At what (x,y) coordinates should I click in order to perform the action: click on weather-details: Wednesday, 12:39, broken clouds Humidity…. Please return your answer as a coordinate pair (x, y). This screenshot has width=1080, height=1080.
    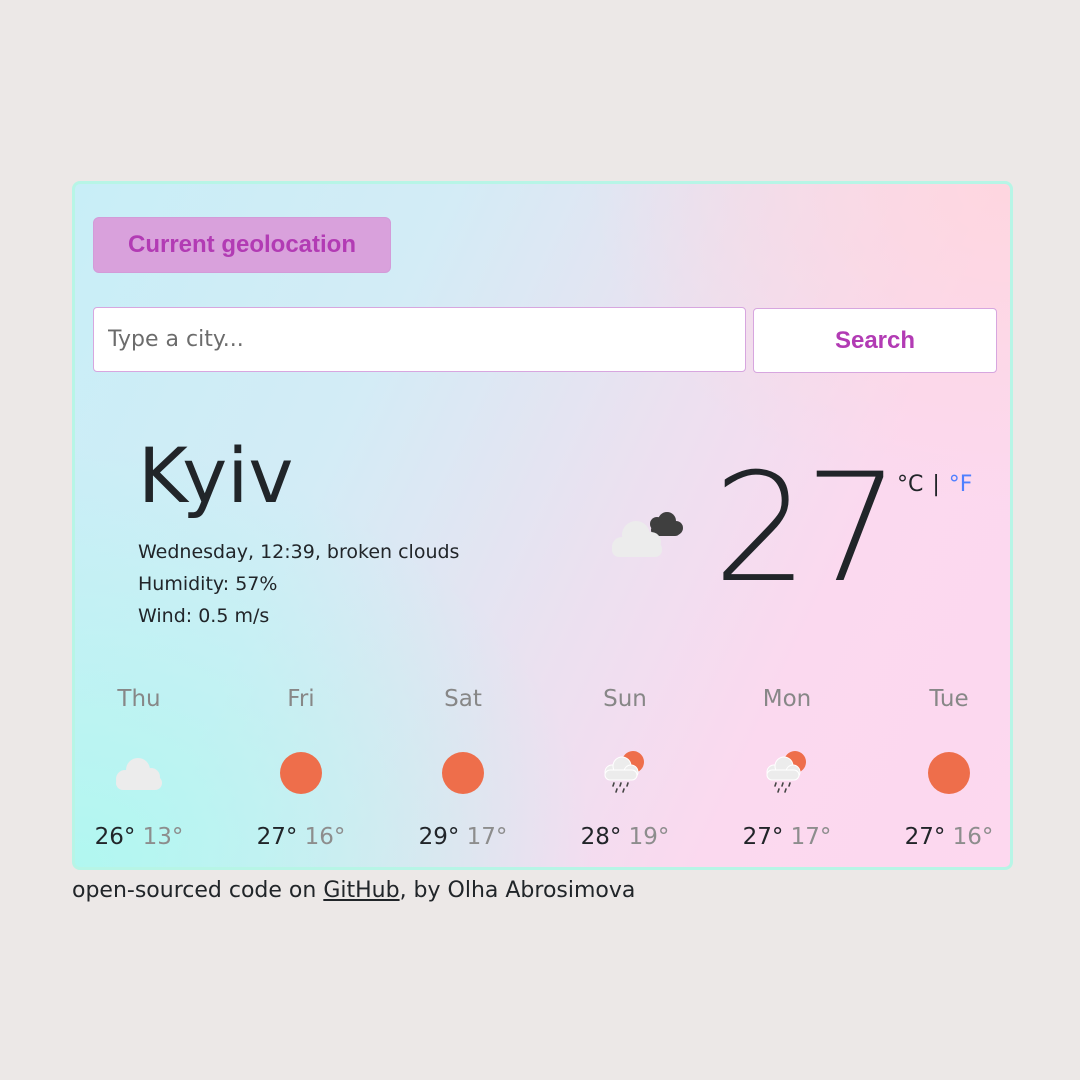
    Looking at the image, I should click on (298, 584).